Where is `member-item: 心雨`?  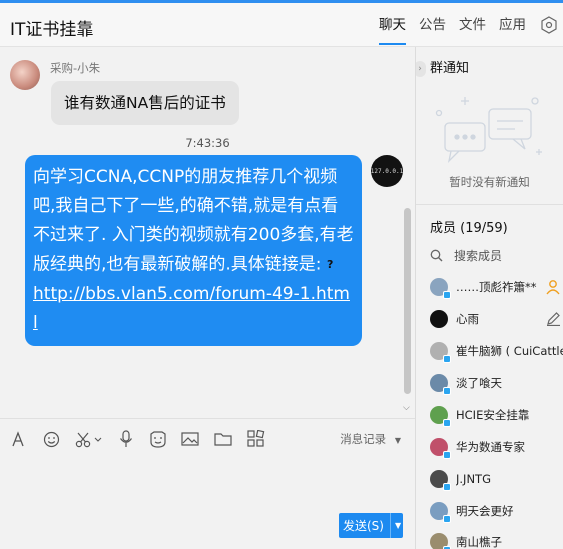
member-item: 心雨 is located at coordinates (496, 319).